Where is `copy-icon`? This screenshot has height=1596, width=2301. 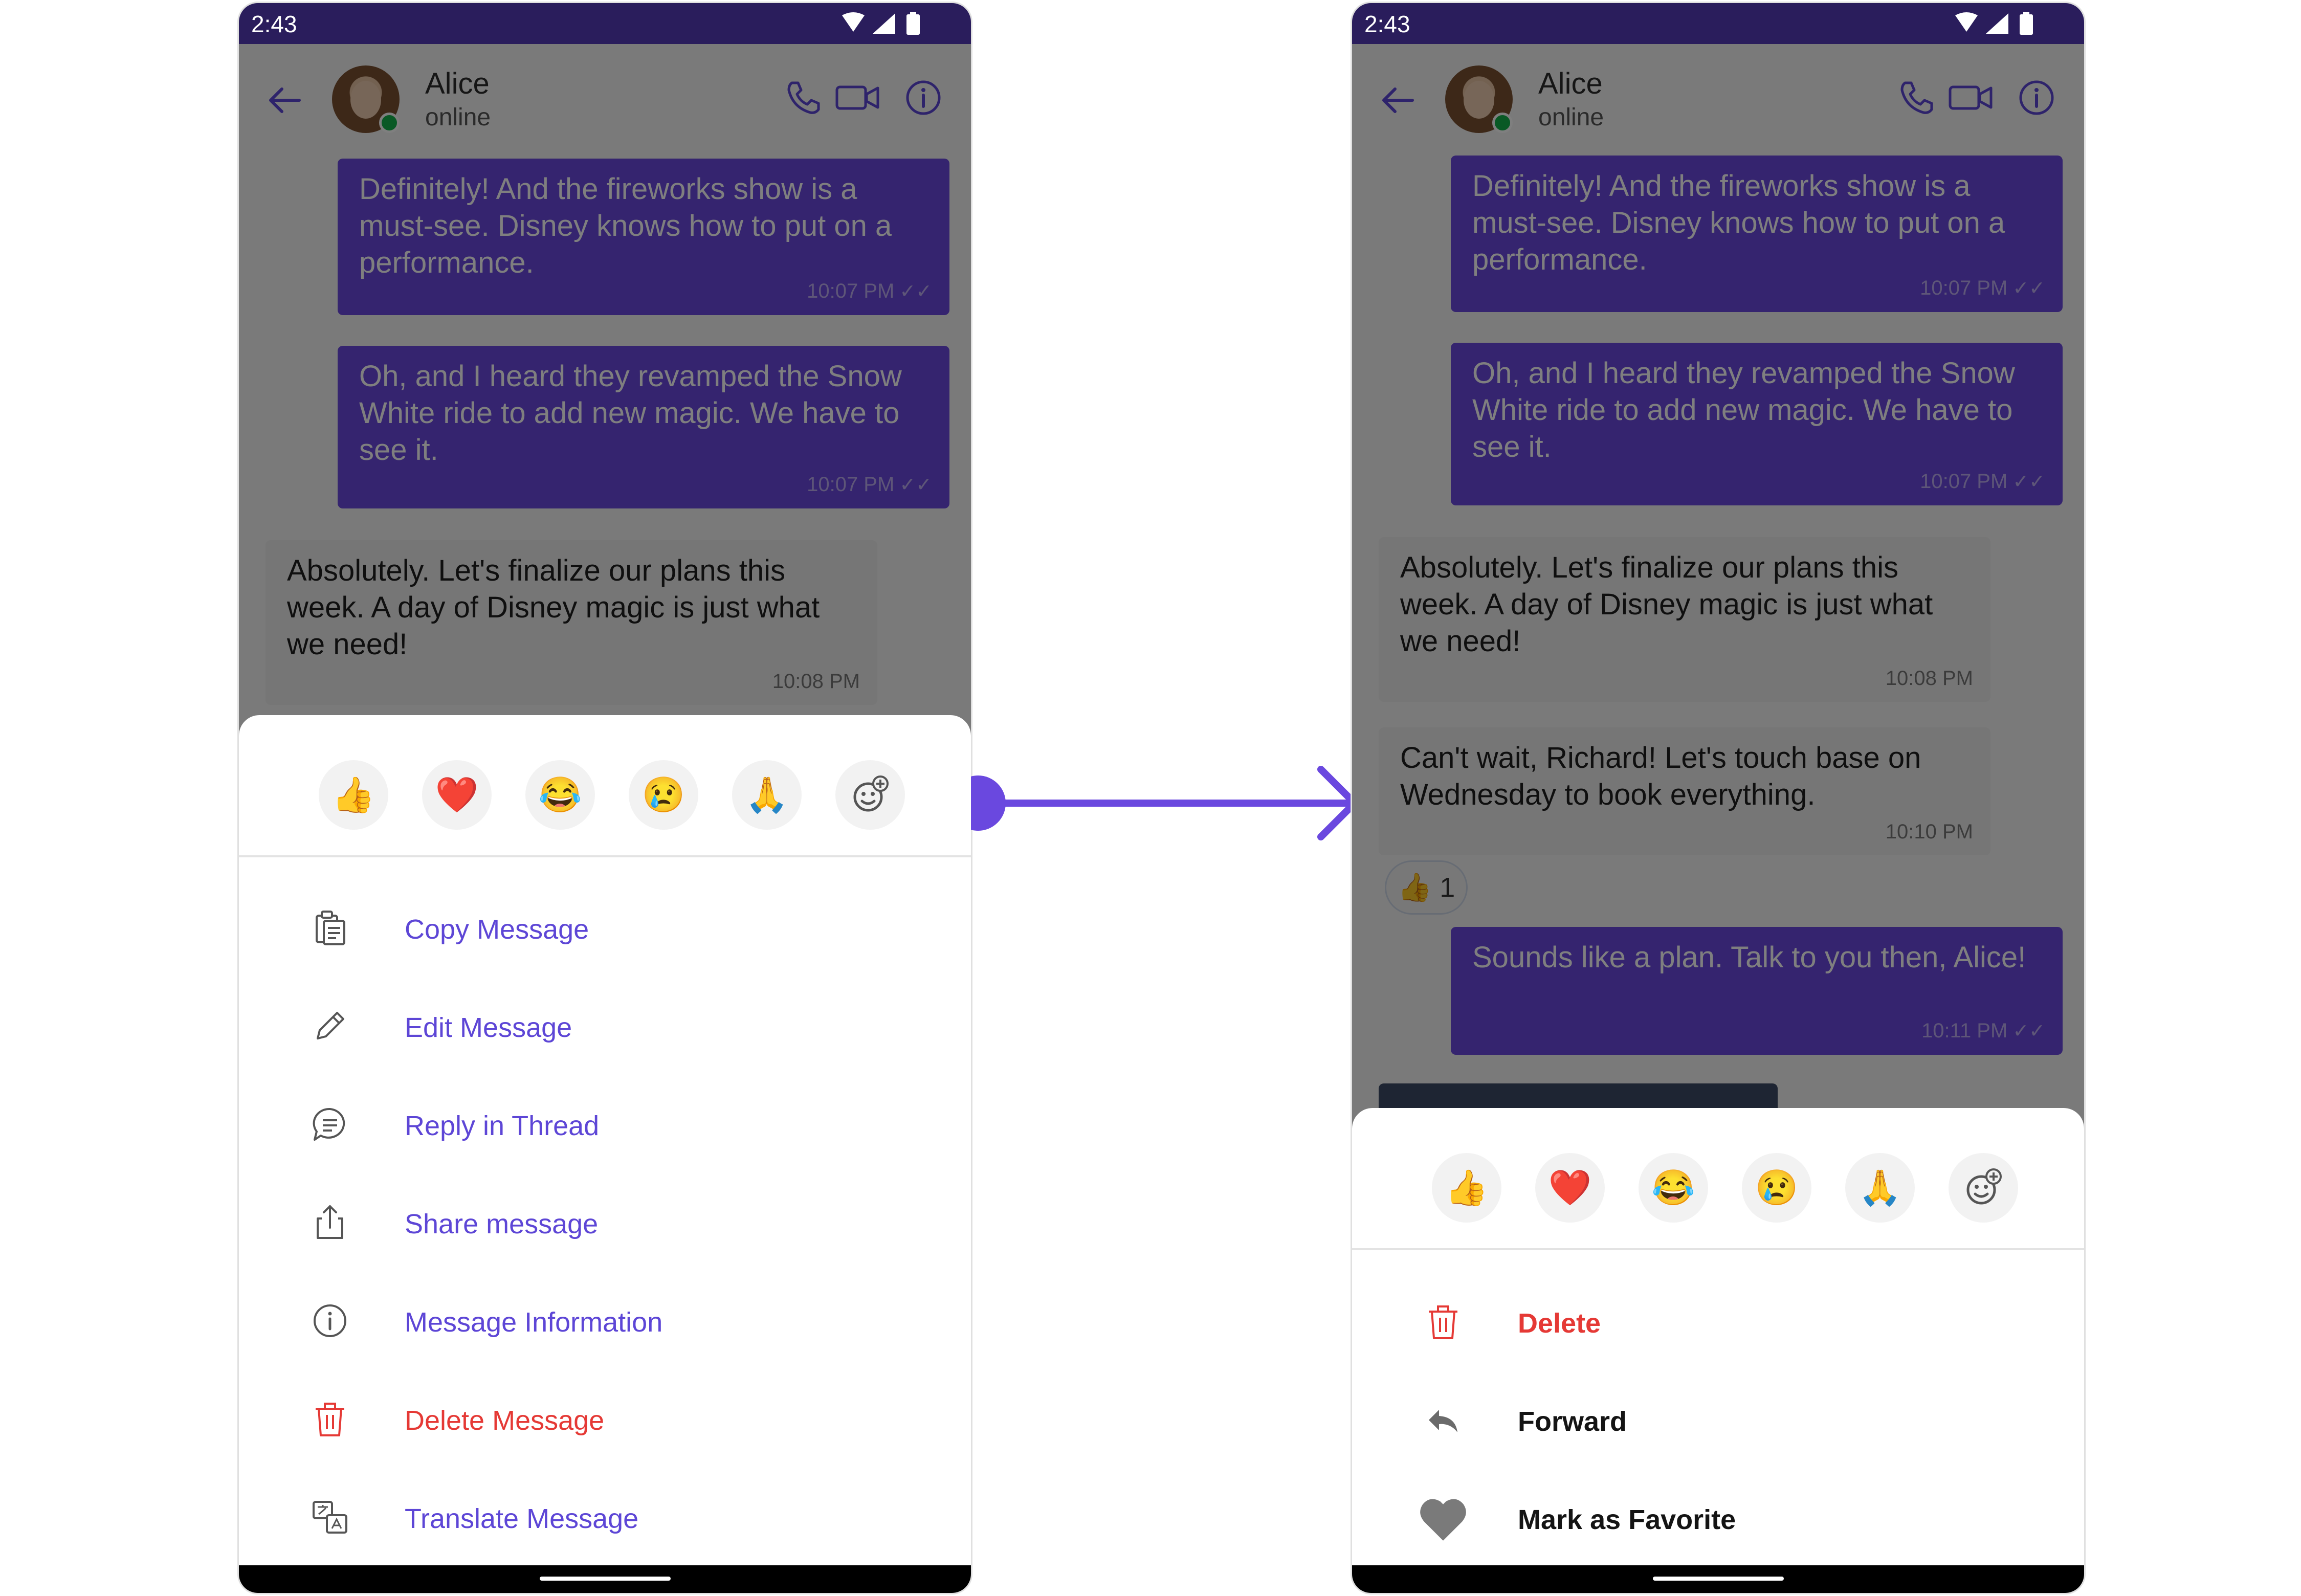 copy-icon is located at coordinates (330, 928).